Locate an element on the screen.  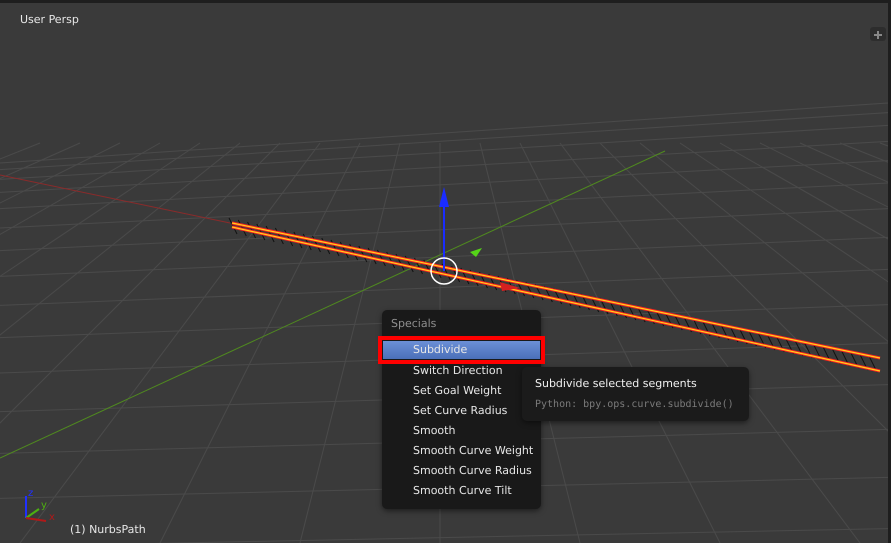
axis-label: z is located at coordinates (31, 493).